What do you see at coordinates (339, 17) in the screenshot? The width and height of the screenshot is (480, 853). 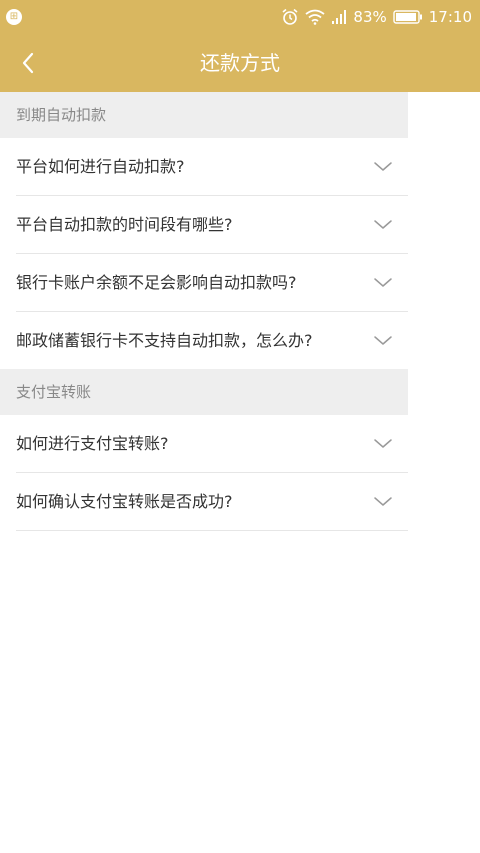 I see `signal-icon` at bounding box center [339, 17].